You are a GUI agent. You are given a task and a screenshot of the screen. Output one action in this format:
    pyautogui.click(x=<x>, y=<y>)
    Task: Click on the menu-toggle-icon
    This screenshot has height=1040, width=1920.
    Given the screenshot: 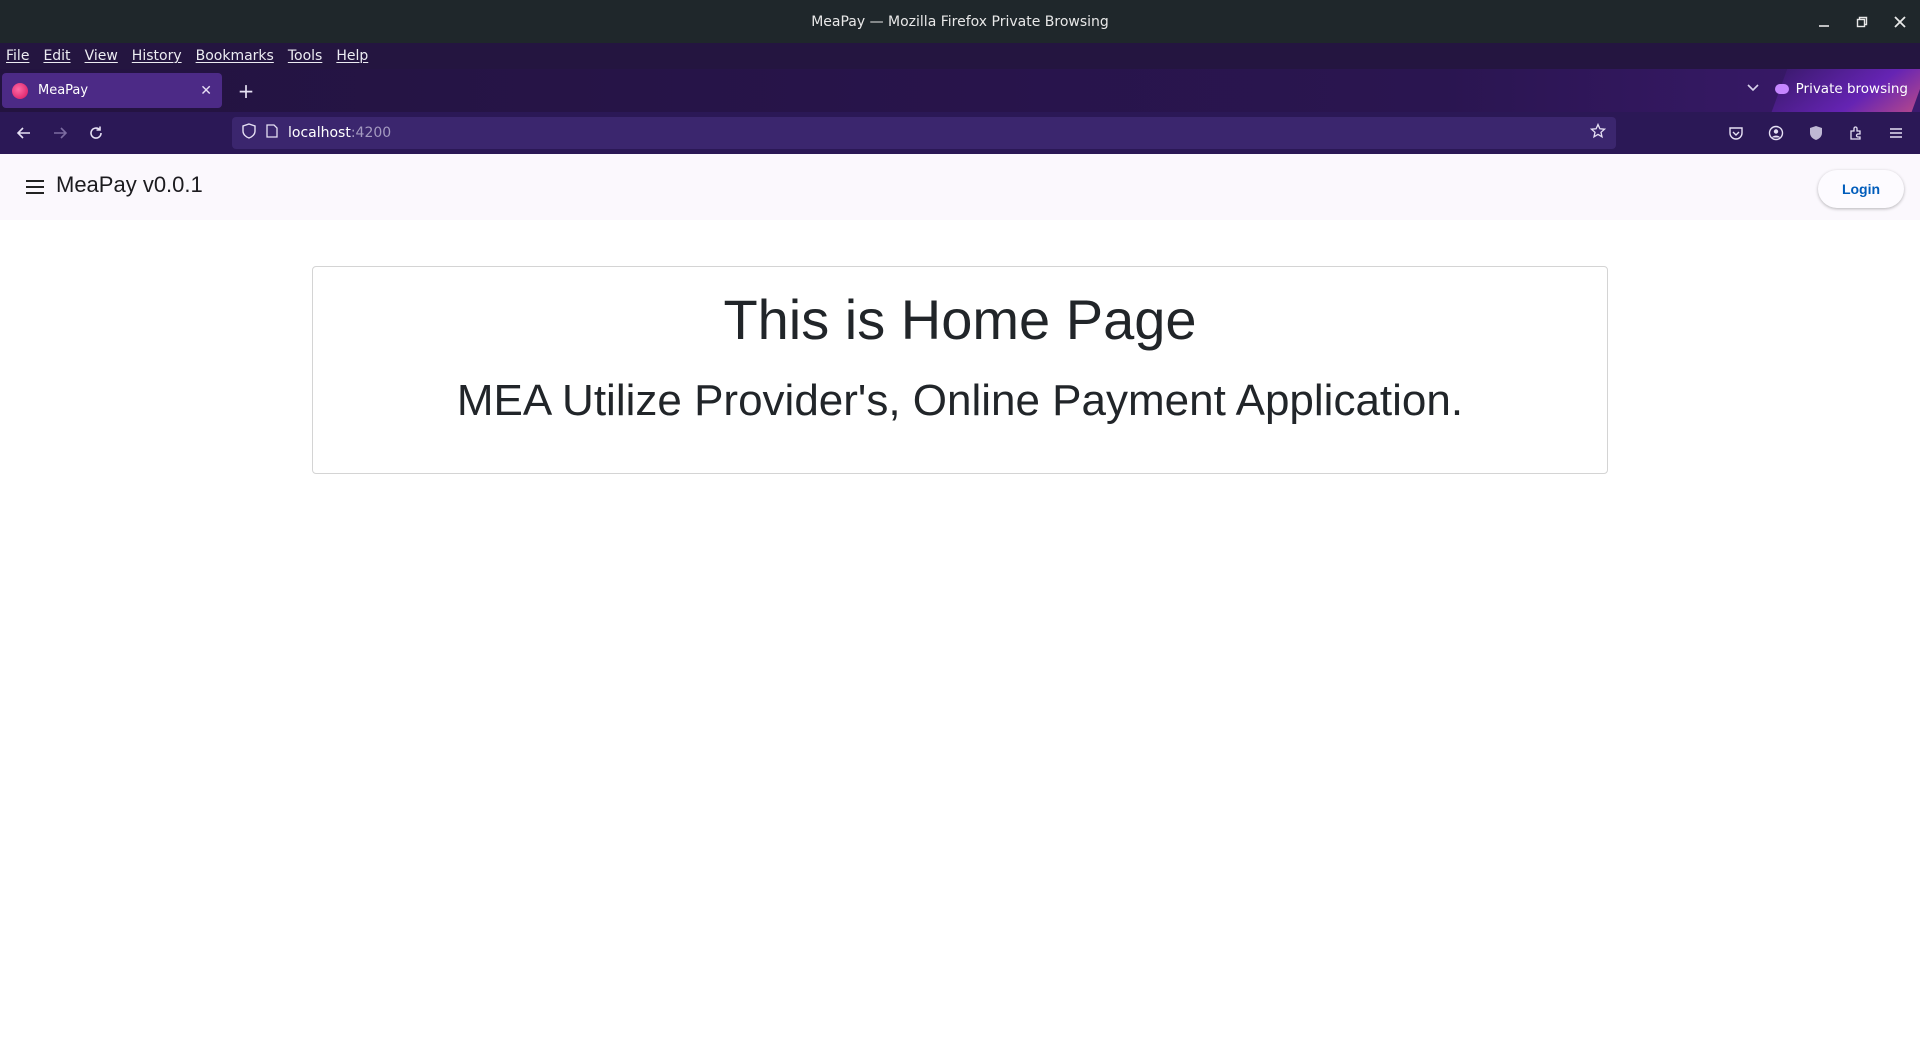 What is the action you would take?
    pyautogui.click(x=36, y=187)
    